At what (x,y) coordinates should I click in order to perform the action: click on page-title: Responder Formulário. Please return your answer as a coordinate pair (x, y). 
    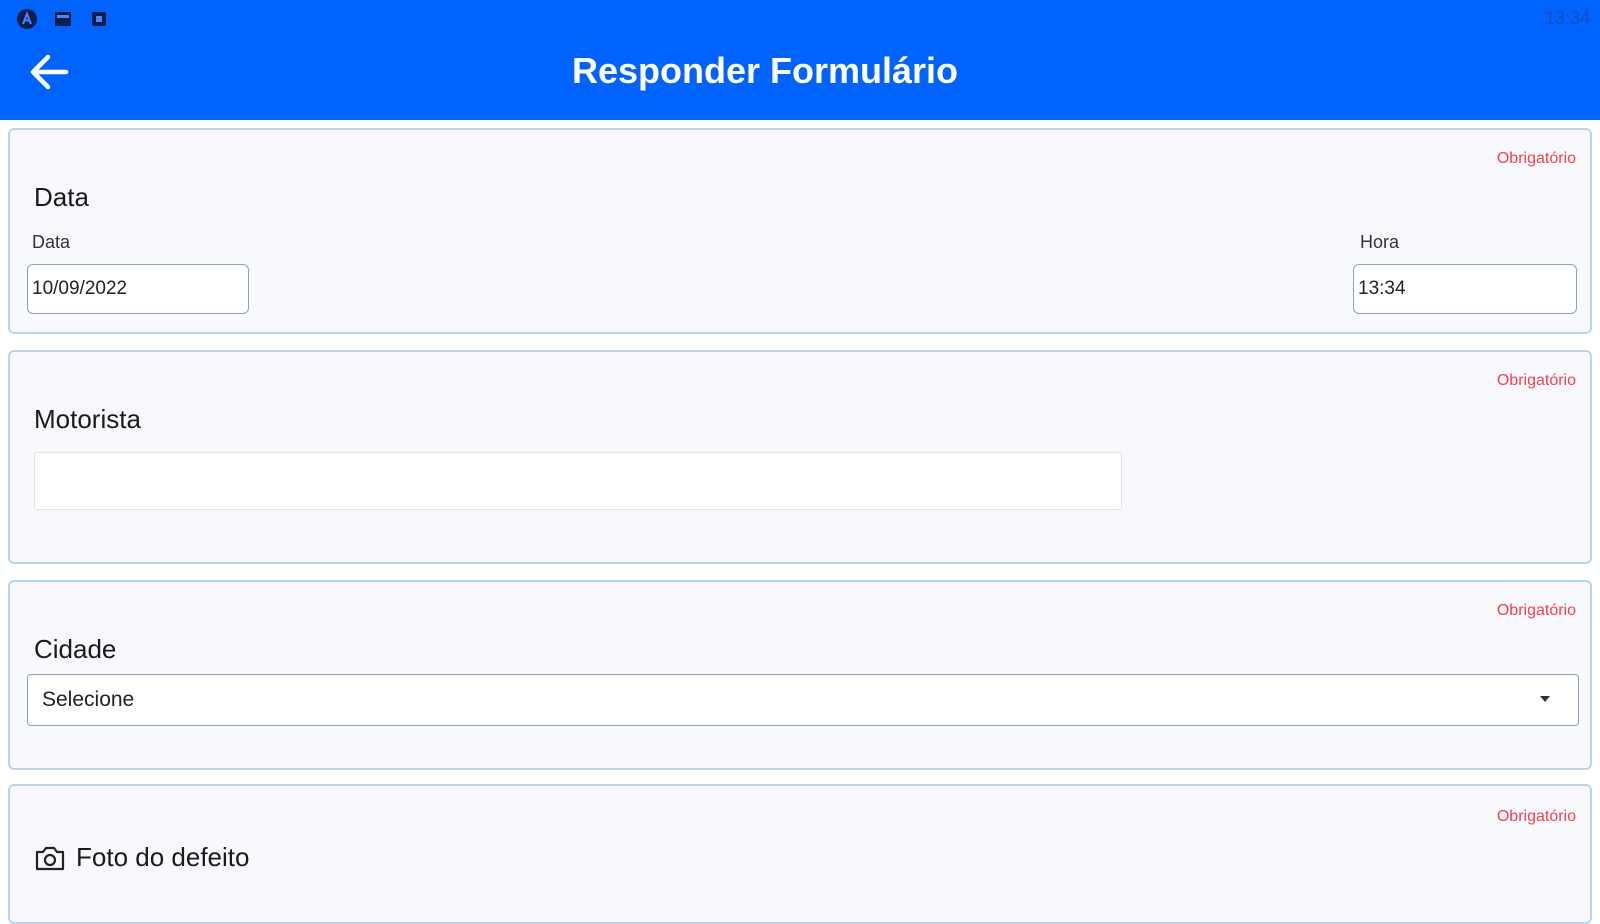
    Looking at the image, I should click on (765, 70).